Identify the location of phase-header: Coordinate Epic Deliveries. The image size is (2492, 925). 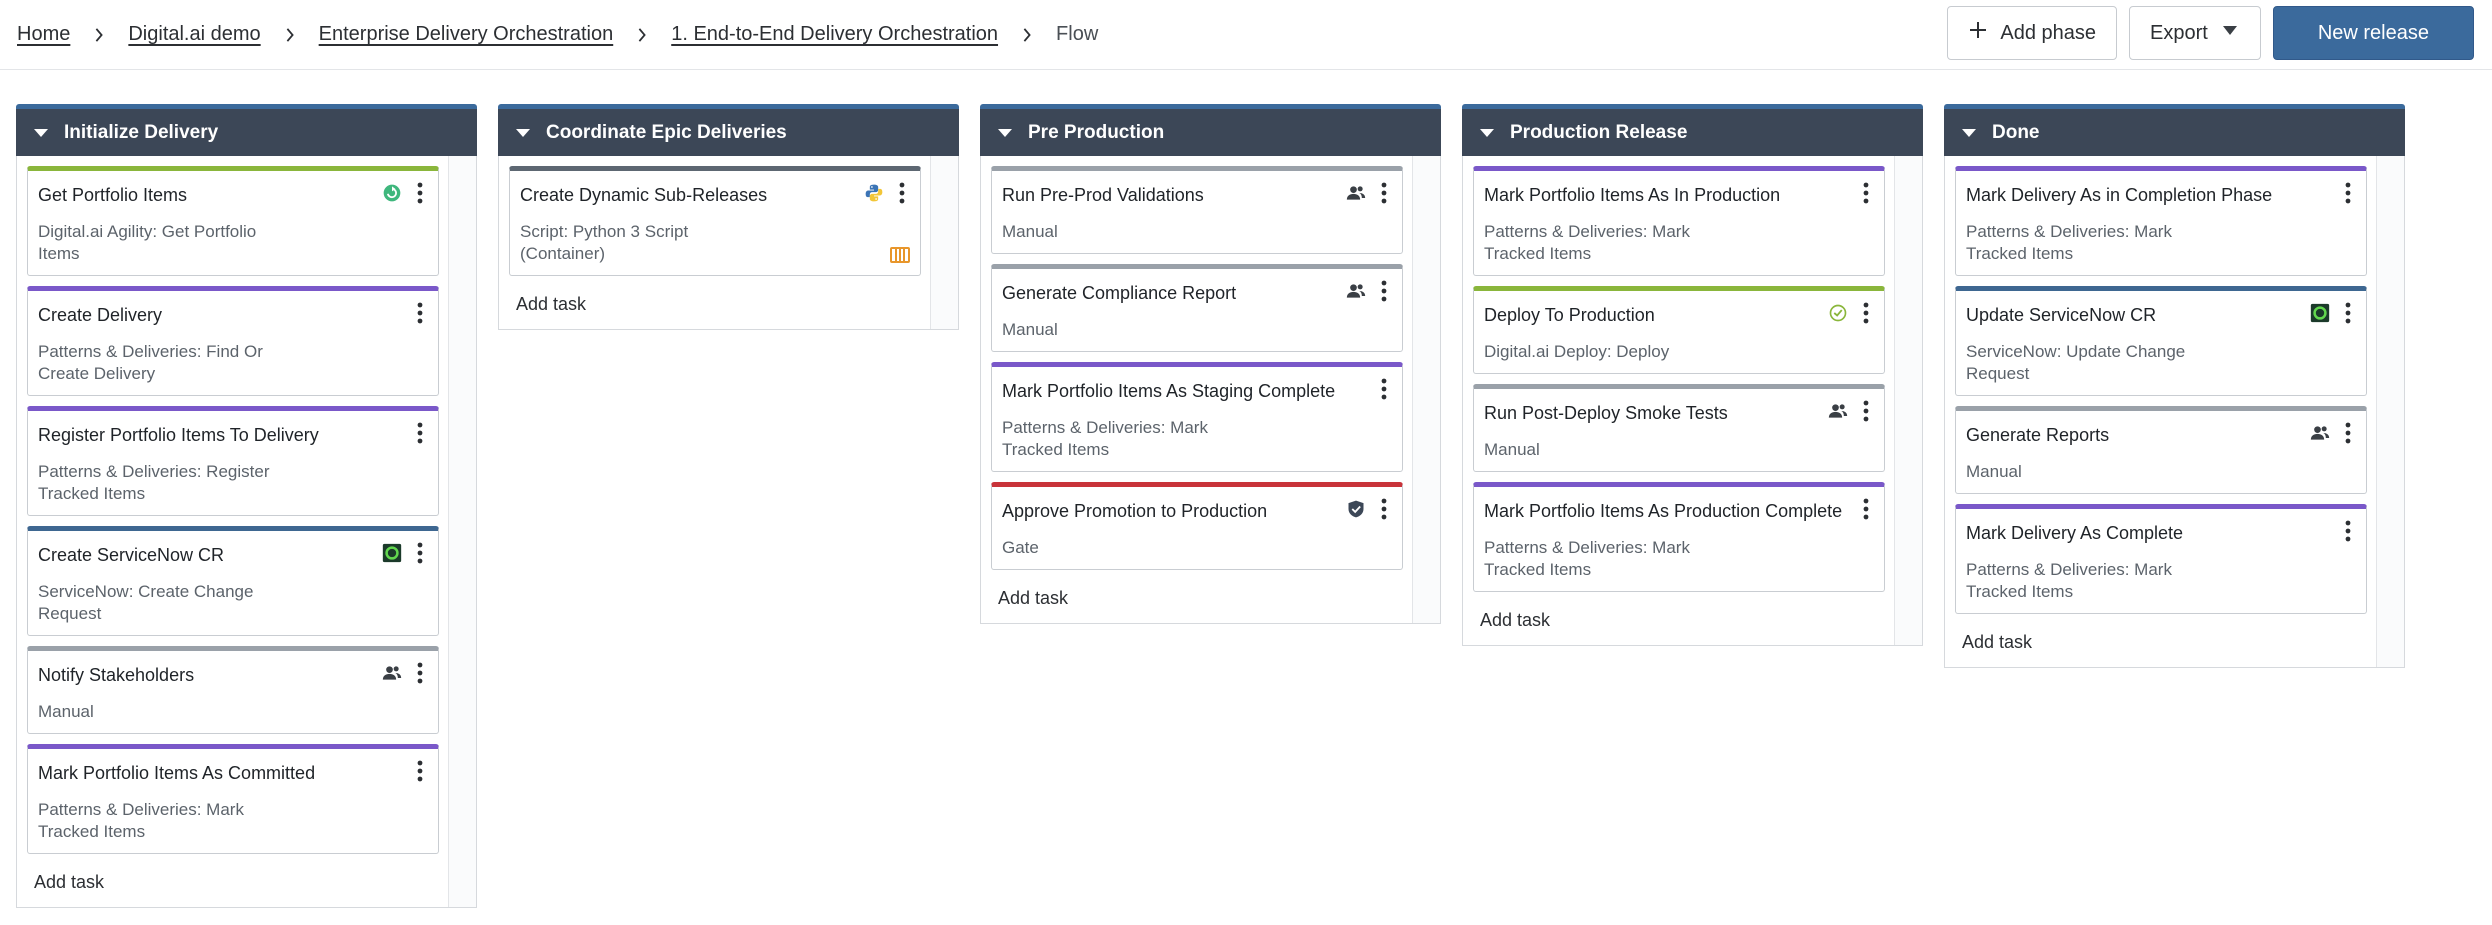
(728, 130).